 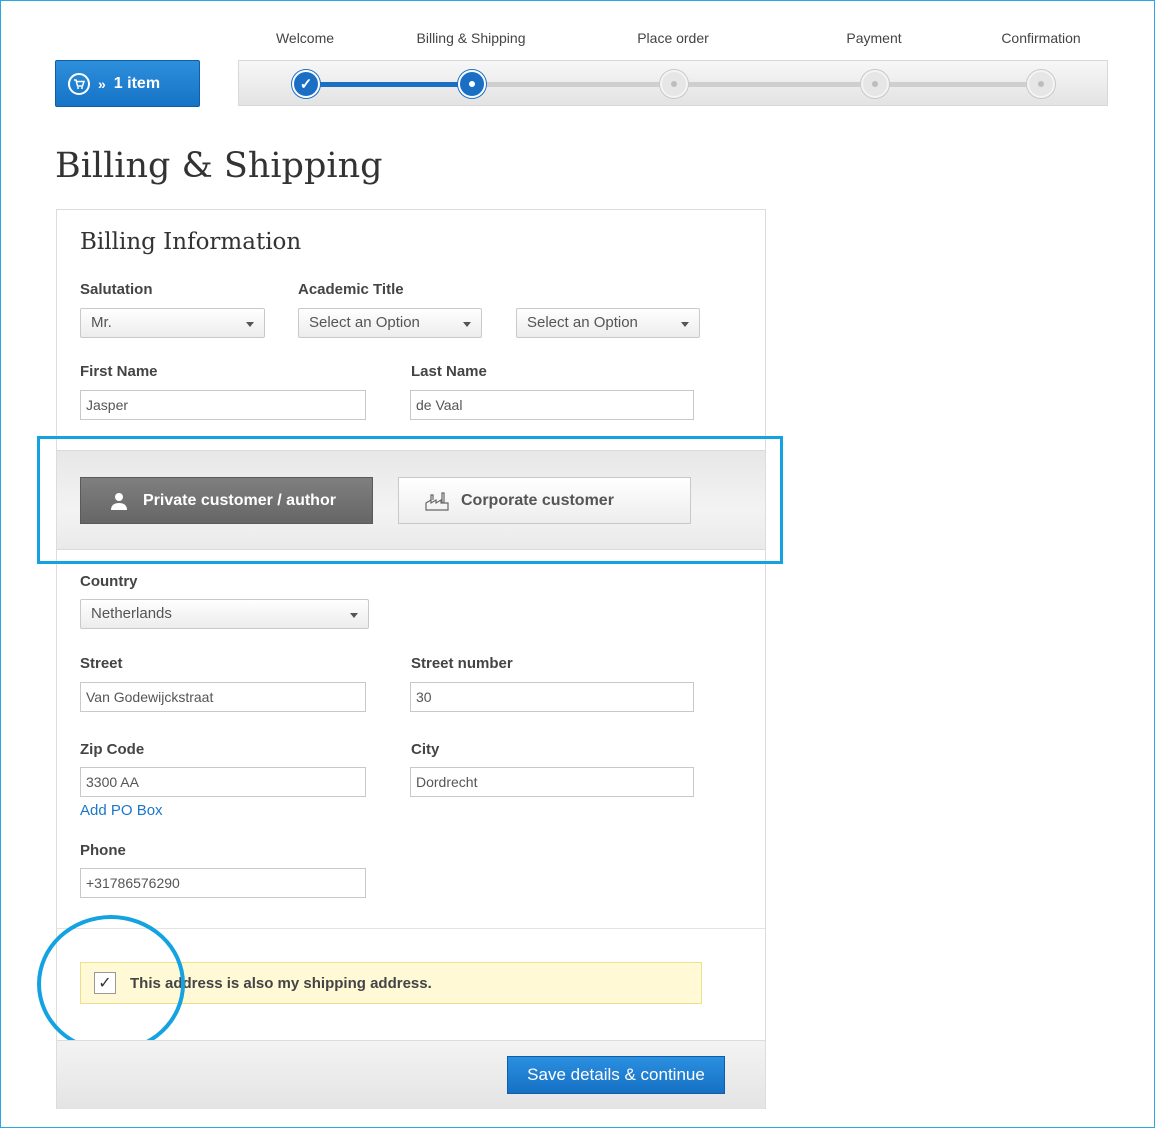 What do you see at coordinates (537, 500) in the screenshot?
I see `corporate-customer-label: Corporate customer` at bounding box center [537, 500].